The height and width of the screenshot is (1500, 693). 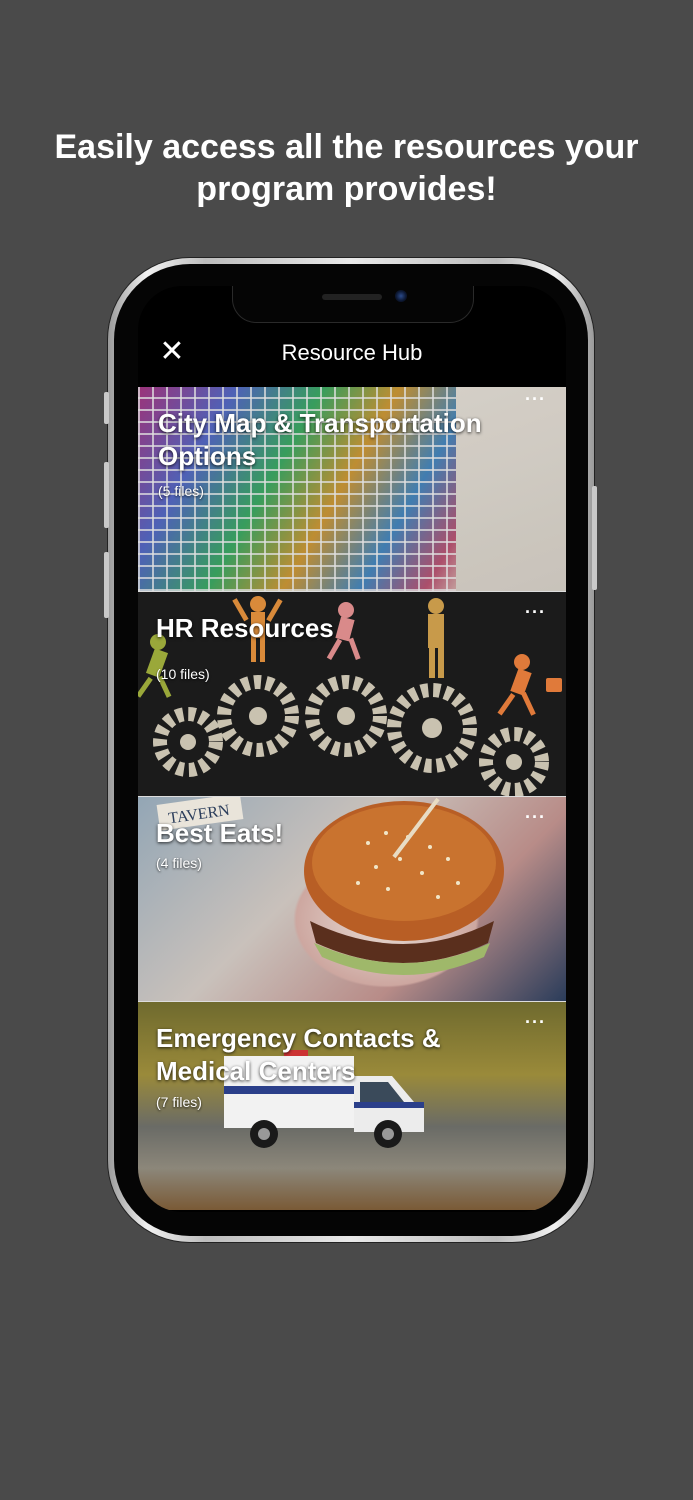 What do you see at coordinates (352, 899) in the screenshot?
I see `resource-card-best-eats: TAVERN Best Eats! (4 files) ···` at bounding box center [352, 899].